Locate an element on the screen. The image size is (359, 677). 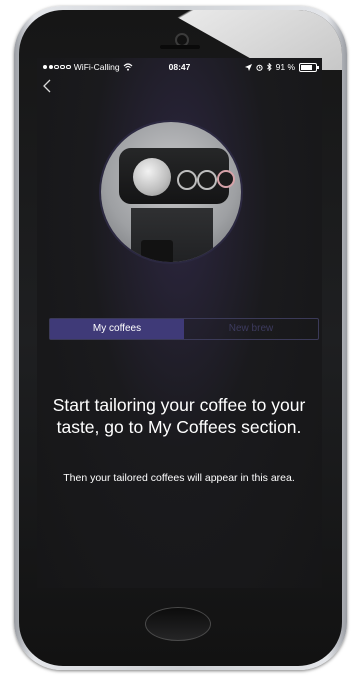
location-arrow-icon is located at coordinates (248, 67).